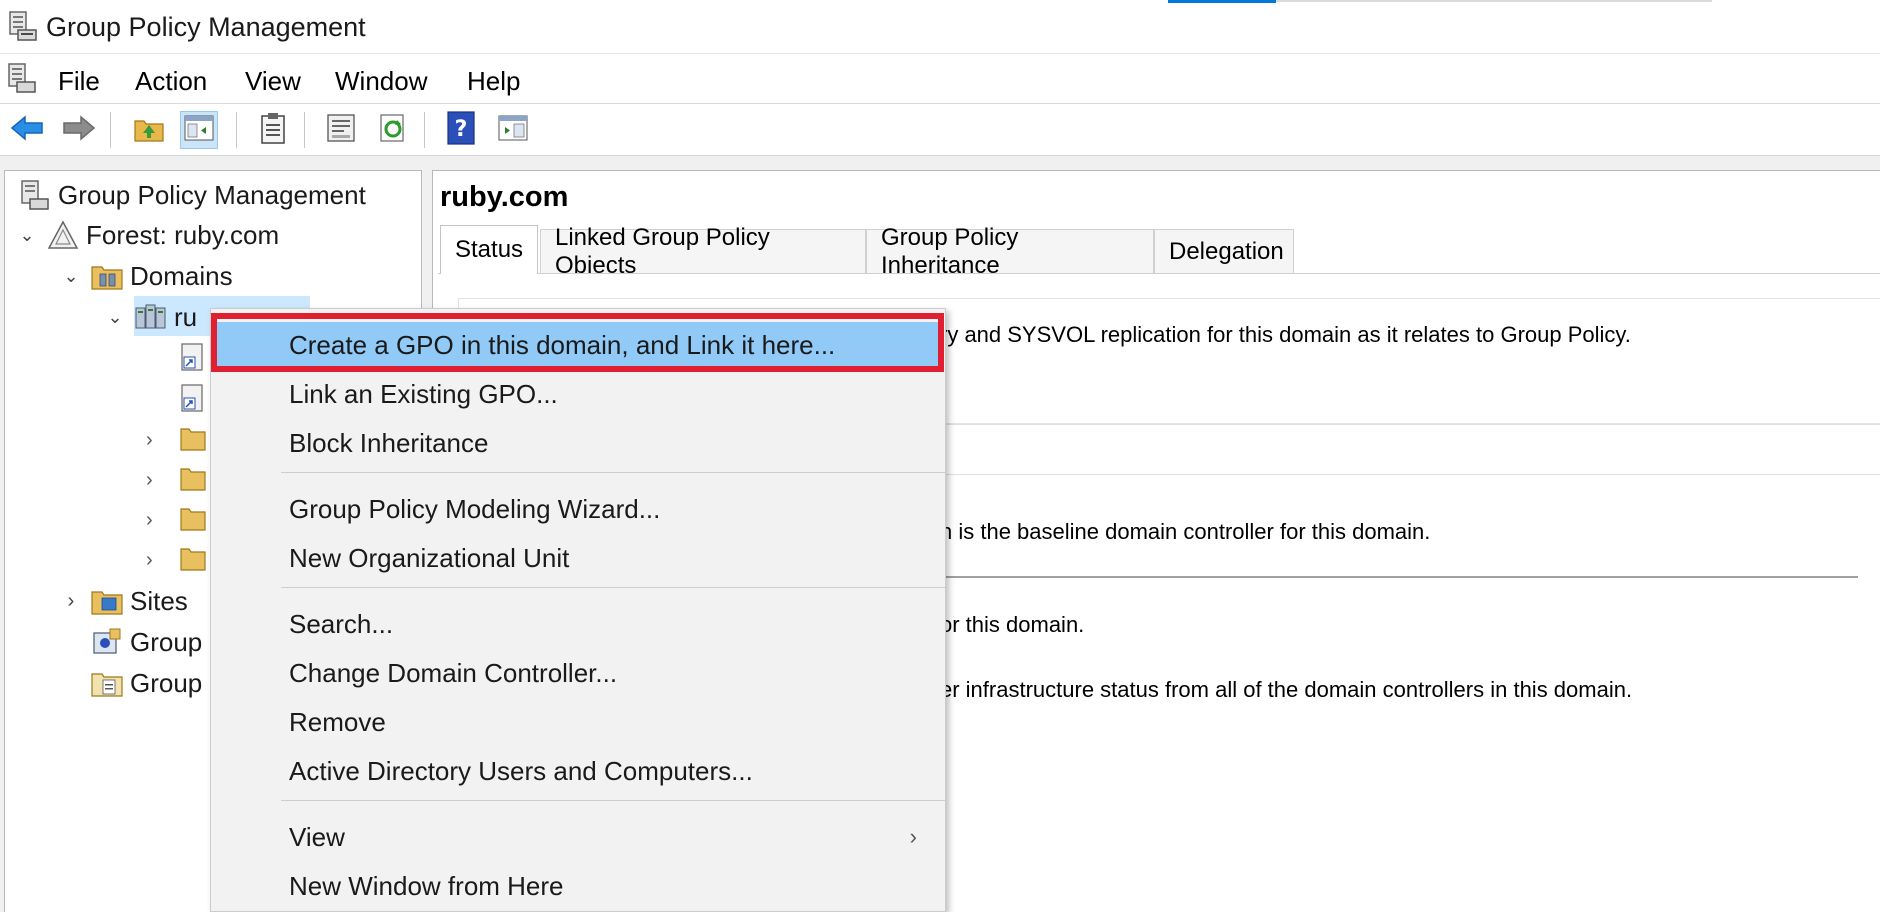 The width and height of the screenshot is (1880, 912). I want to click on help-button: ?, so click(461, 130).